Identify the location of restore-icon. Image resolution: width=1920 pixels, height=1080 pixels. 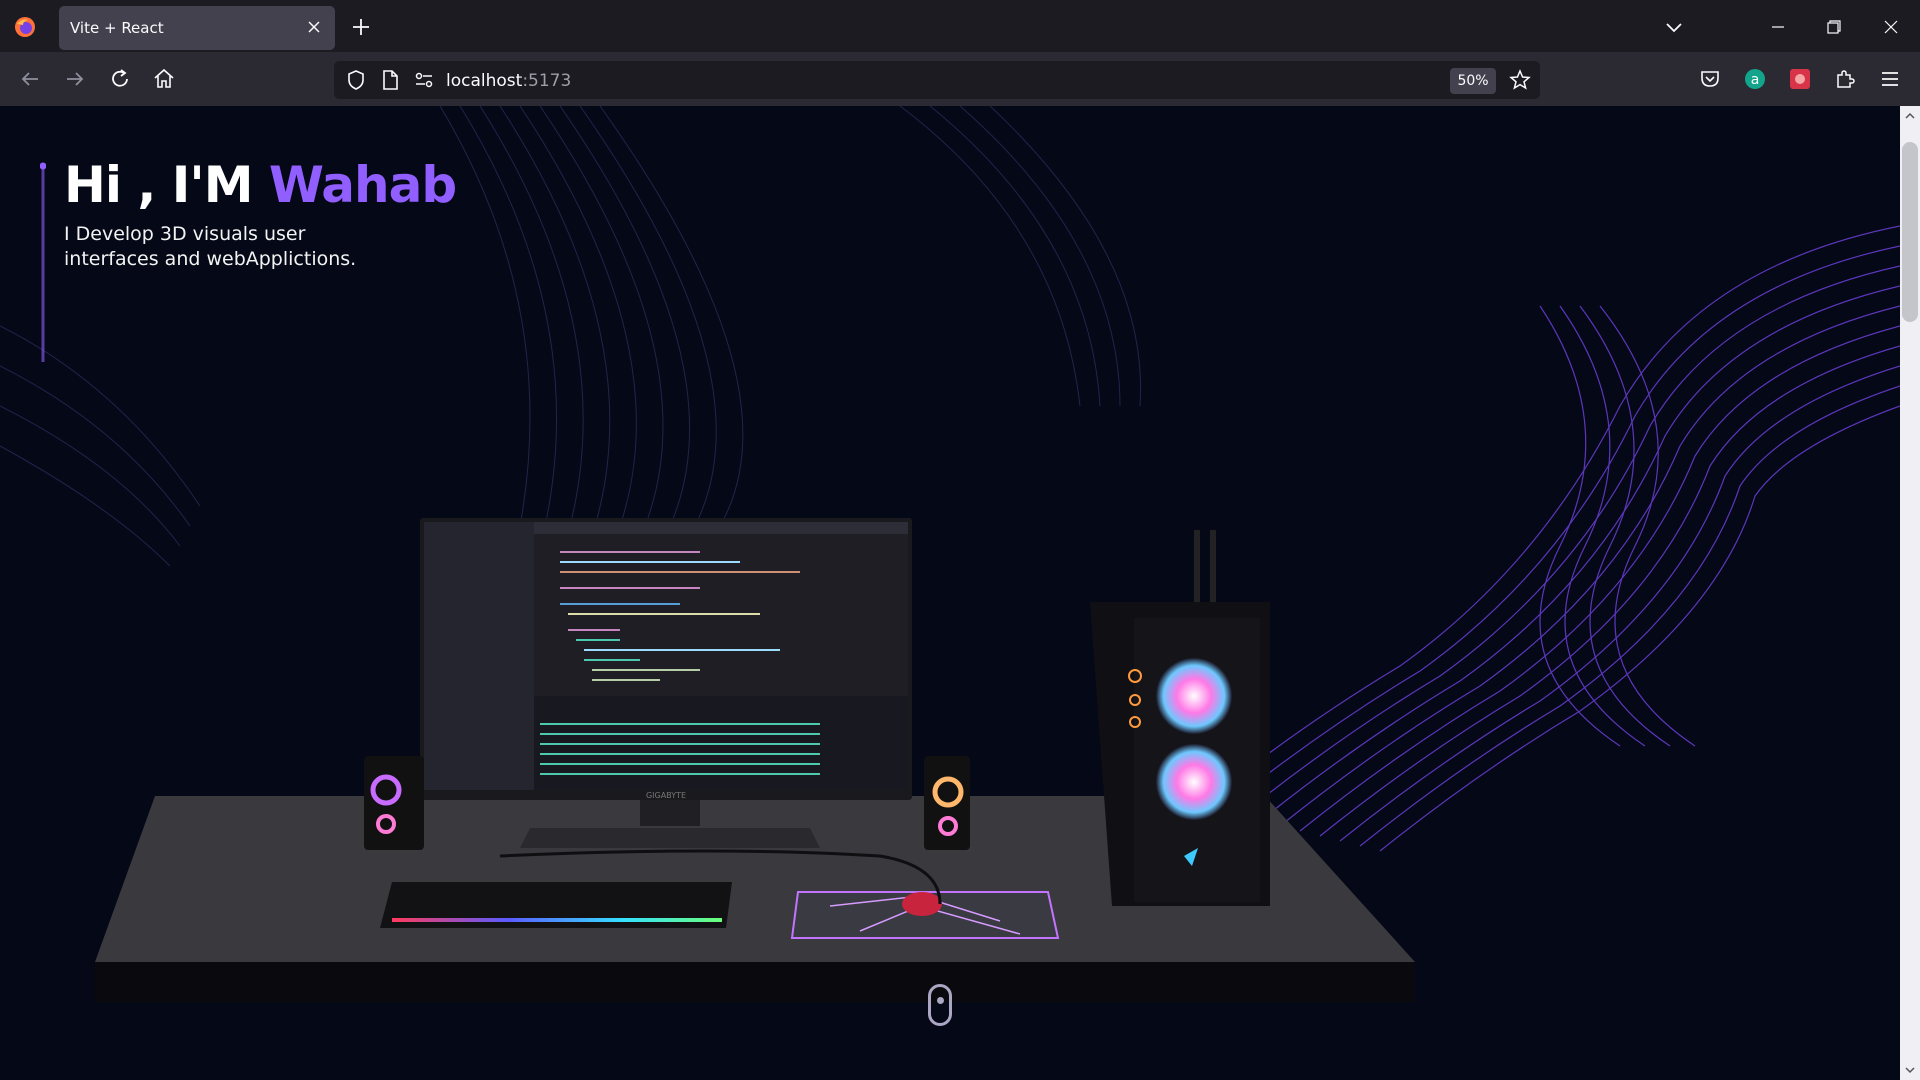
(1834, 27).